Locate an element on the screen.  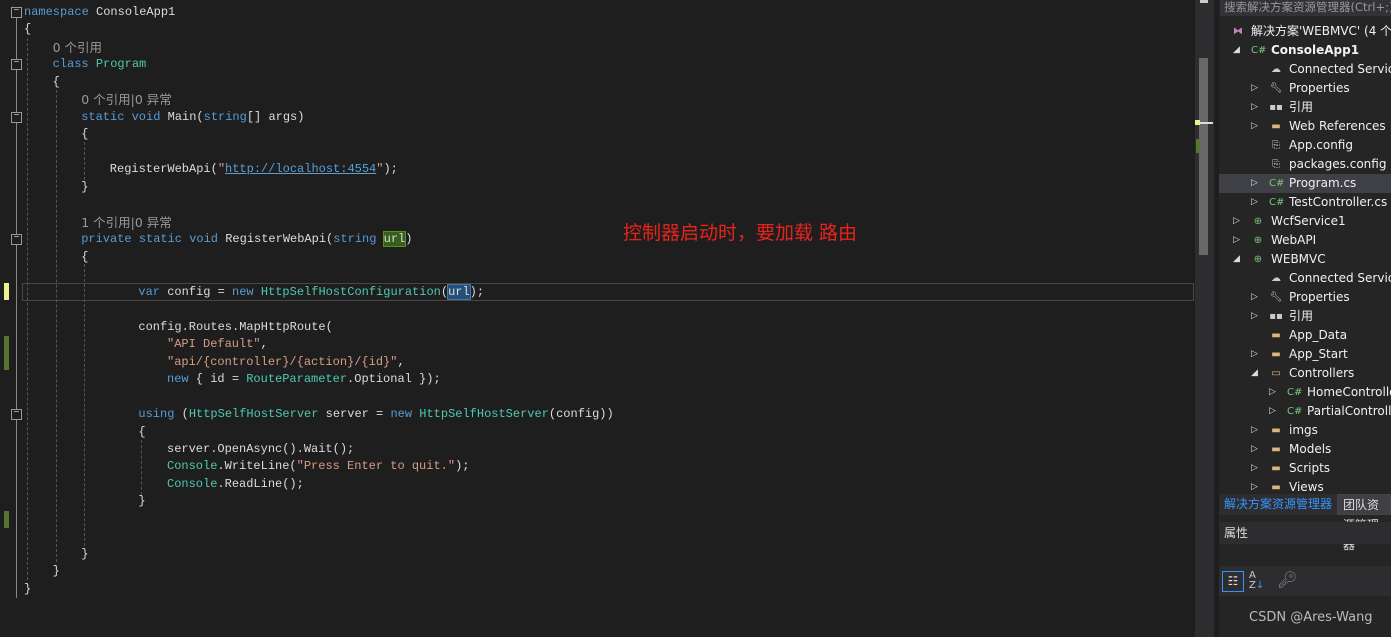
tab-team-explorer: 团队资源管理器 is located at coordinates (1364, 523).